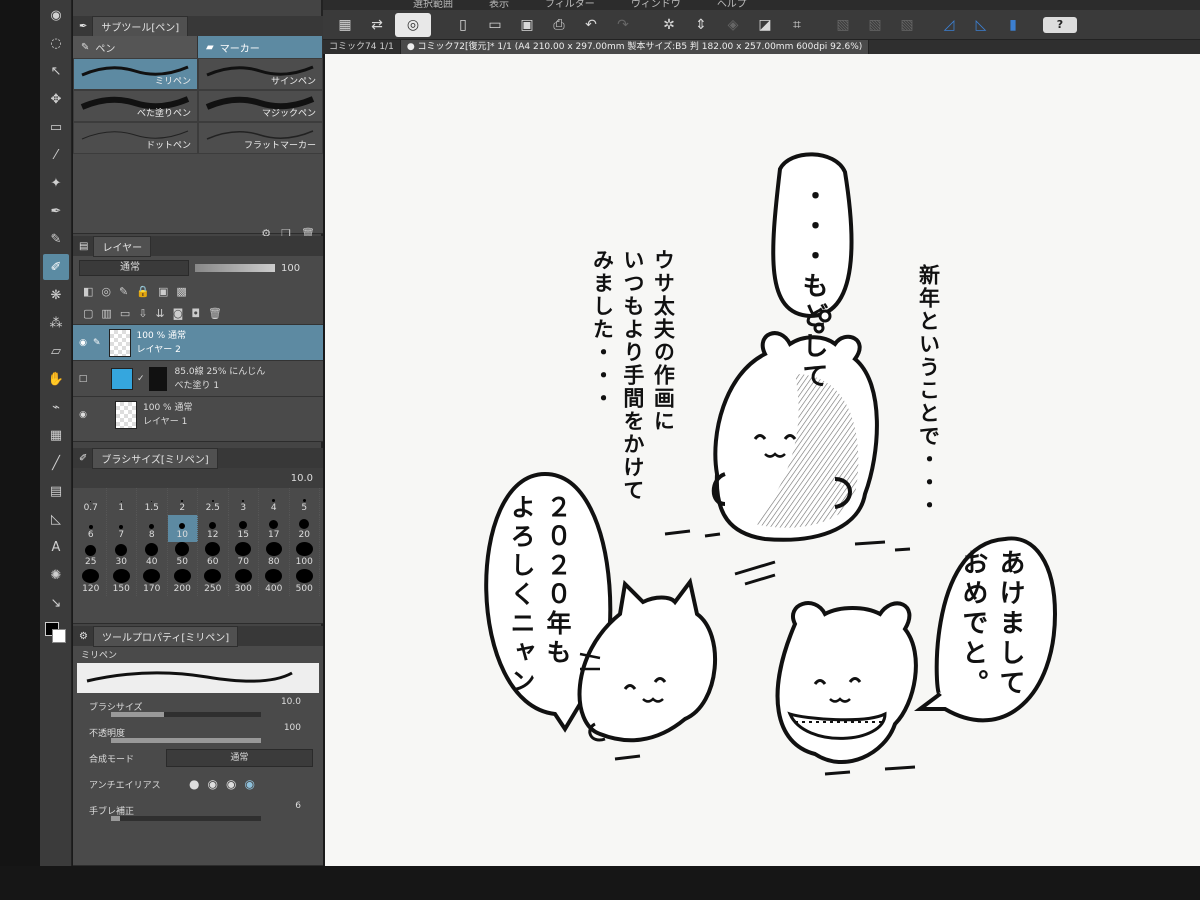  I want to click on brush-size-option: 25, so click(91, 555).